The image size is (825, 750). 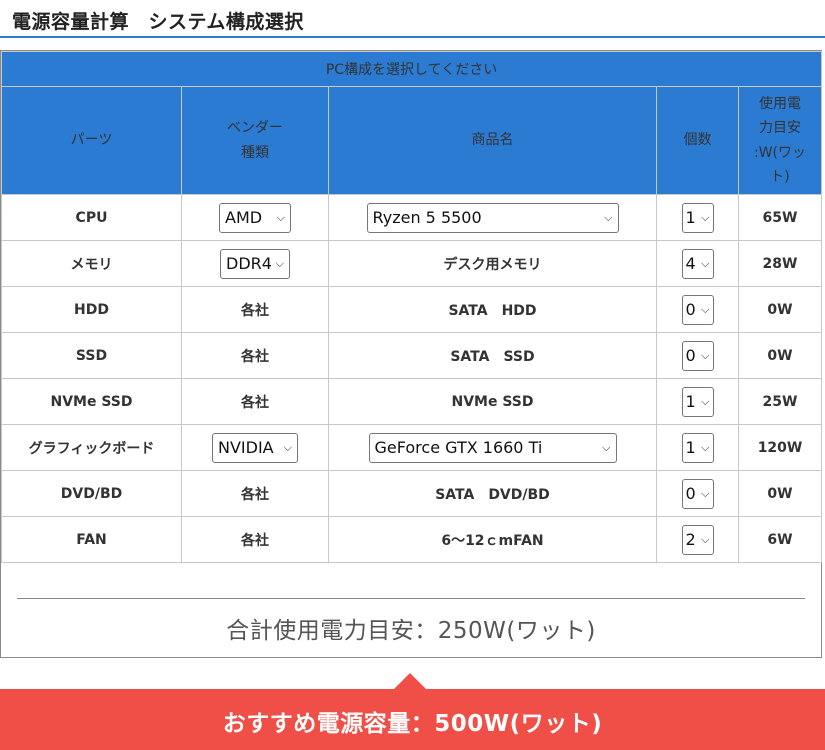 I want to click on product-select: Ryzen 5 5500 ⌵, so click(x=492, y=217).